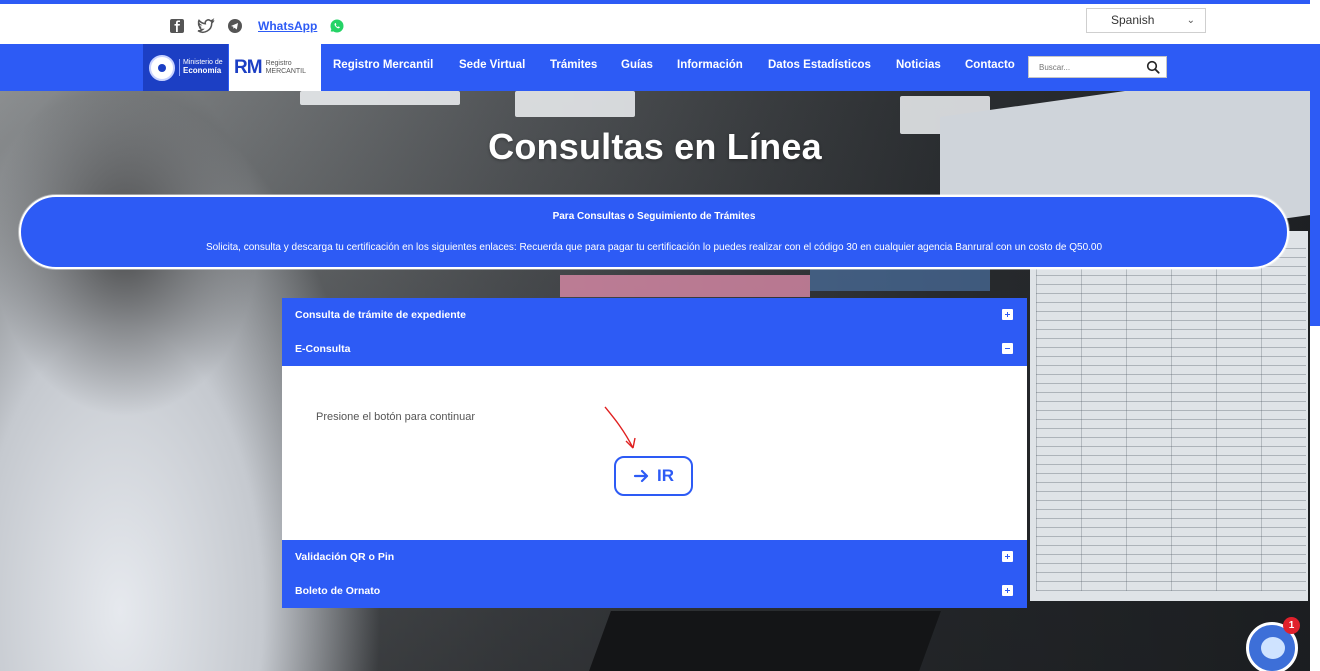 The width and height of the screenshot is (1320, 671). I want to click on whatsapp-link: WhatsApp, so click(287, 26).